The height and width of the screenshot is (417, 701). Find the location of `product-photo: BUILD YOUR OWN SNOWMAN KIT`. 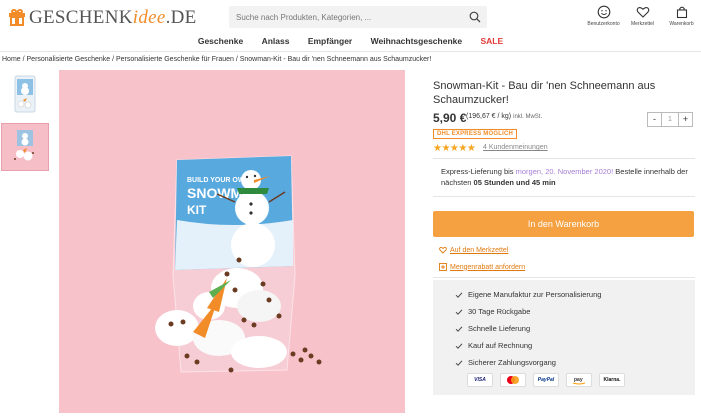

product-photo: BUILD YOUR OWN SNOWMAN KIT is located at coordinates (238, 264).